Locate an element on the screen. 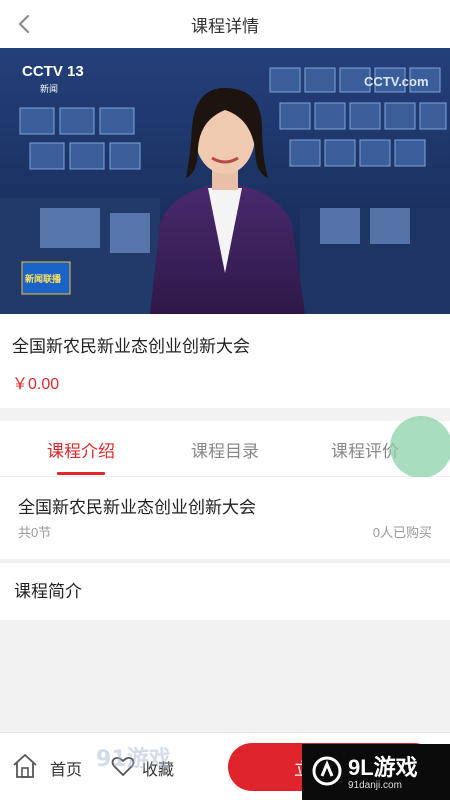 The width and height of the screenshot is (450, 800). watermark-left: 91游戏 is located at coordinates (133, 759).